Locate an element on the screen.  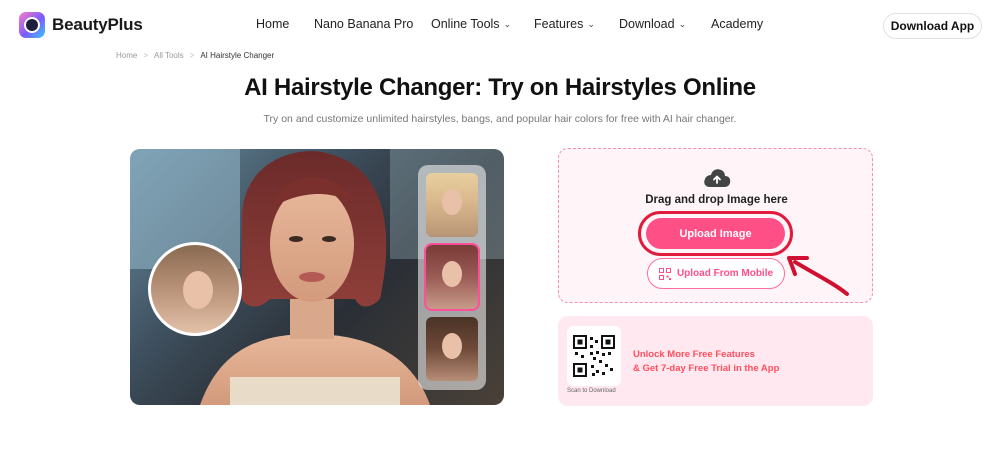
scan-to-download-label: Scan to Download is located at coordinates (591, 391).